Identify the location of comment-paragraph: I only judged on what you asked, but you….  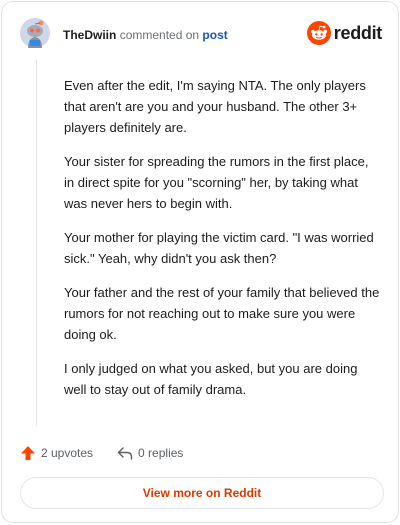
(211, 379).